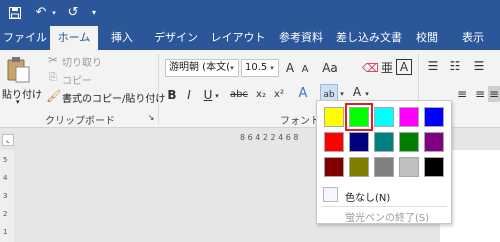  What do you see at coordinates (41, 13) in the screenshot?
I see `undo-icon: ↶` at bounding box center [41, 13].